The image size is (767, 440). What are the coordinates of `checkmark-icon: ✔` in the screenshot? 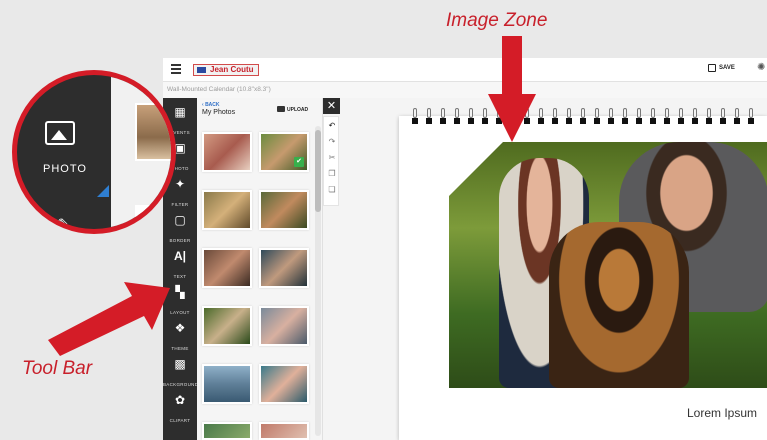 It's located at (299, 162).